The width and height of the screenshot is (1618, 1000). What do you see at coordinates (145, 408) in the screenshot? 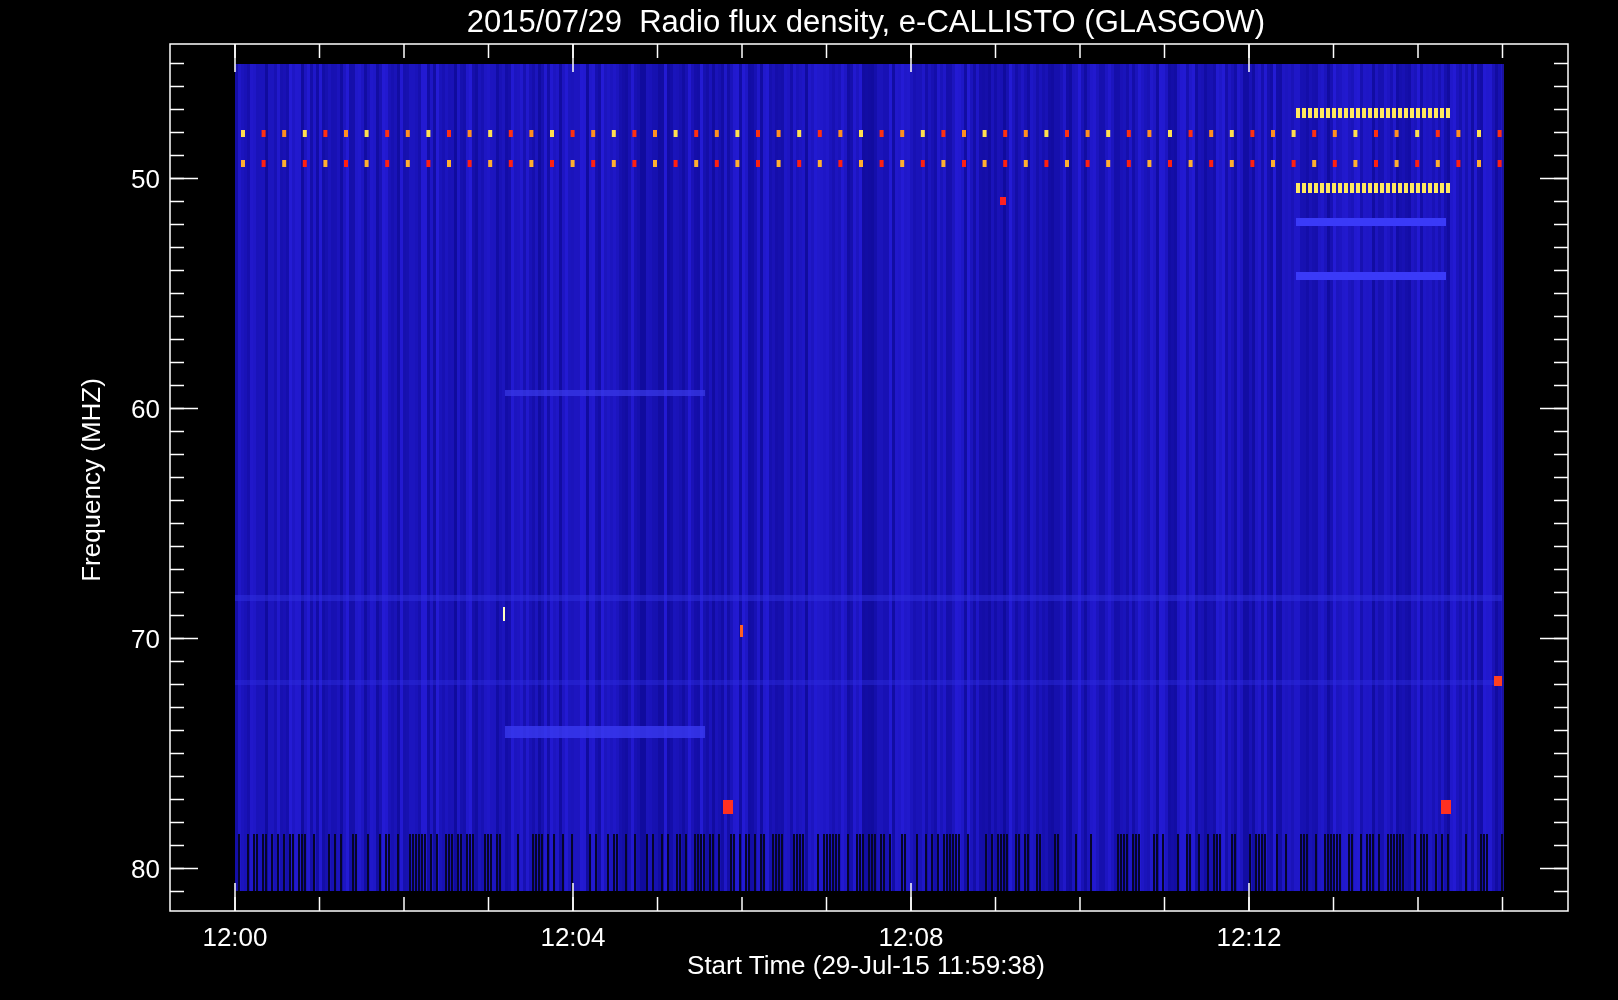
I see `y-tick-label: 60` at bounding box center [145, 408].